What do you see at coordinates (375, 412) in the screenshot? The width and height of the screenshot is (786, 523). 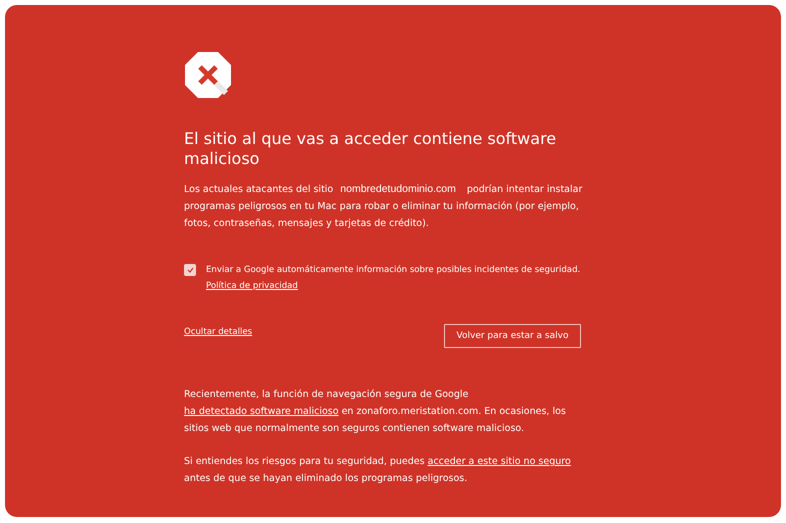 I see `details-paragraph: Recientemente, la función de navegación segura de Google ha detectado software malicioso en zonaforo.meristation.com. En ocasiones, los sitios web que normalmente son seguros contienen software malicioso.` at bounding box center [375, 412].